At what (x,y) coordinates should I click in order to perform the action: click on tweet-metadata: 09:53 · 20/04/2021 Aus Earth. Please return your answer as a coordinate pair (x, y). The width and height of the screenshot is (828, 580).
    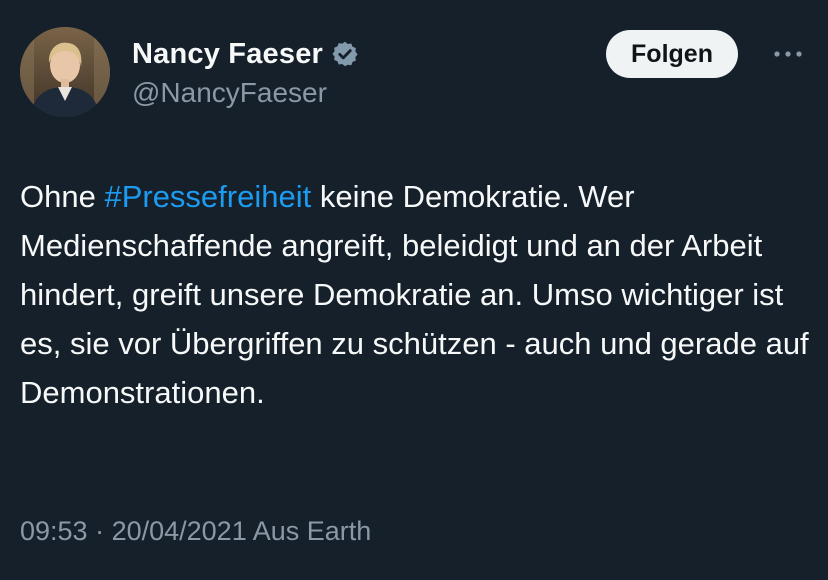
    Looking at the image, I should click on (195, 531).